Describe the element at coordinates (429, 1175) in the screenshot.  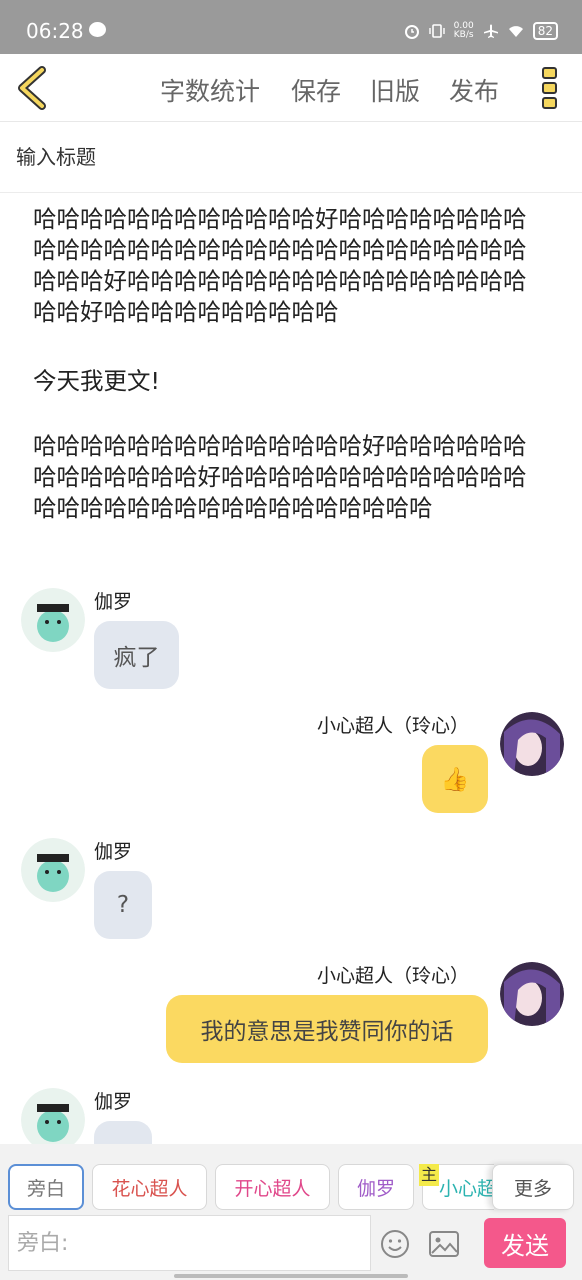
I see `host-badge: 主` at that location.